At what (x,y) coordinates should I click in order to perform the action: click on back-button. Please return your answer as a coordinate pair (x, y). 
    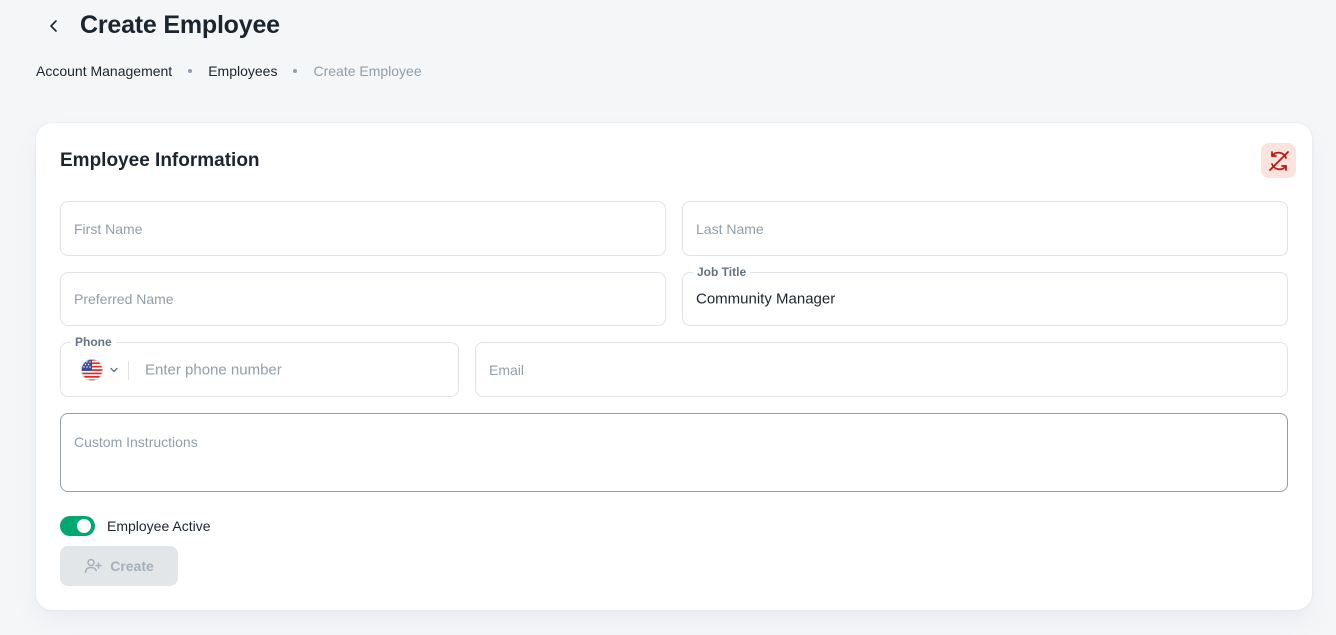
    Looking at the image, I should click on (54, 26).